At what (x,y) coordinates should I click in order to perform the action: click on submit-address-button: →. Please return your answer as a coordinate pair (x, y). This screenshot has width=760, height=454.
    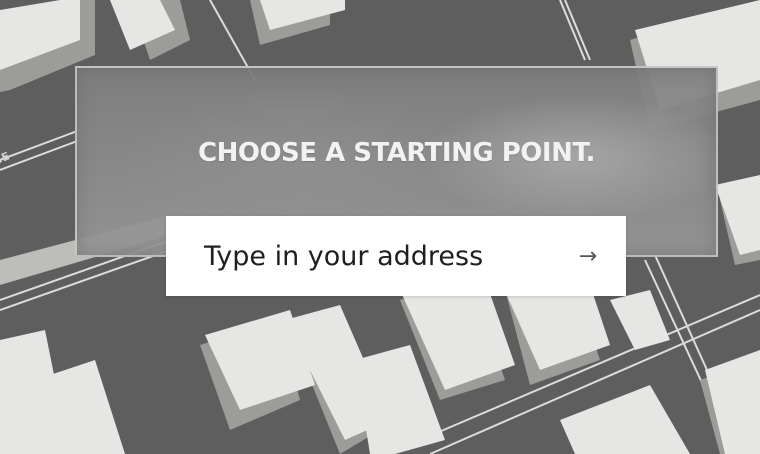
    Looking at the image, I should click on (588, 256).